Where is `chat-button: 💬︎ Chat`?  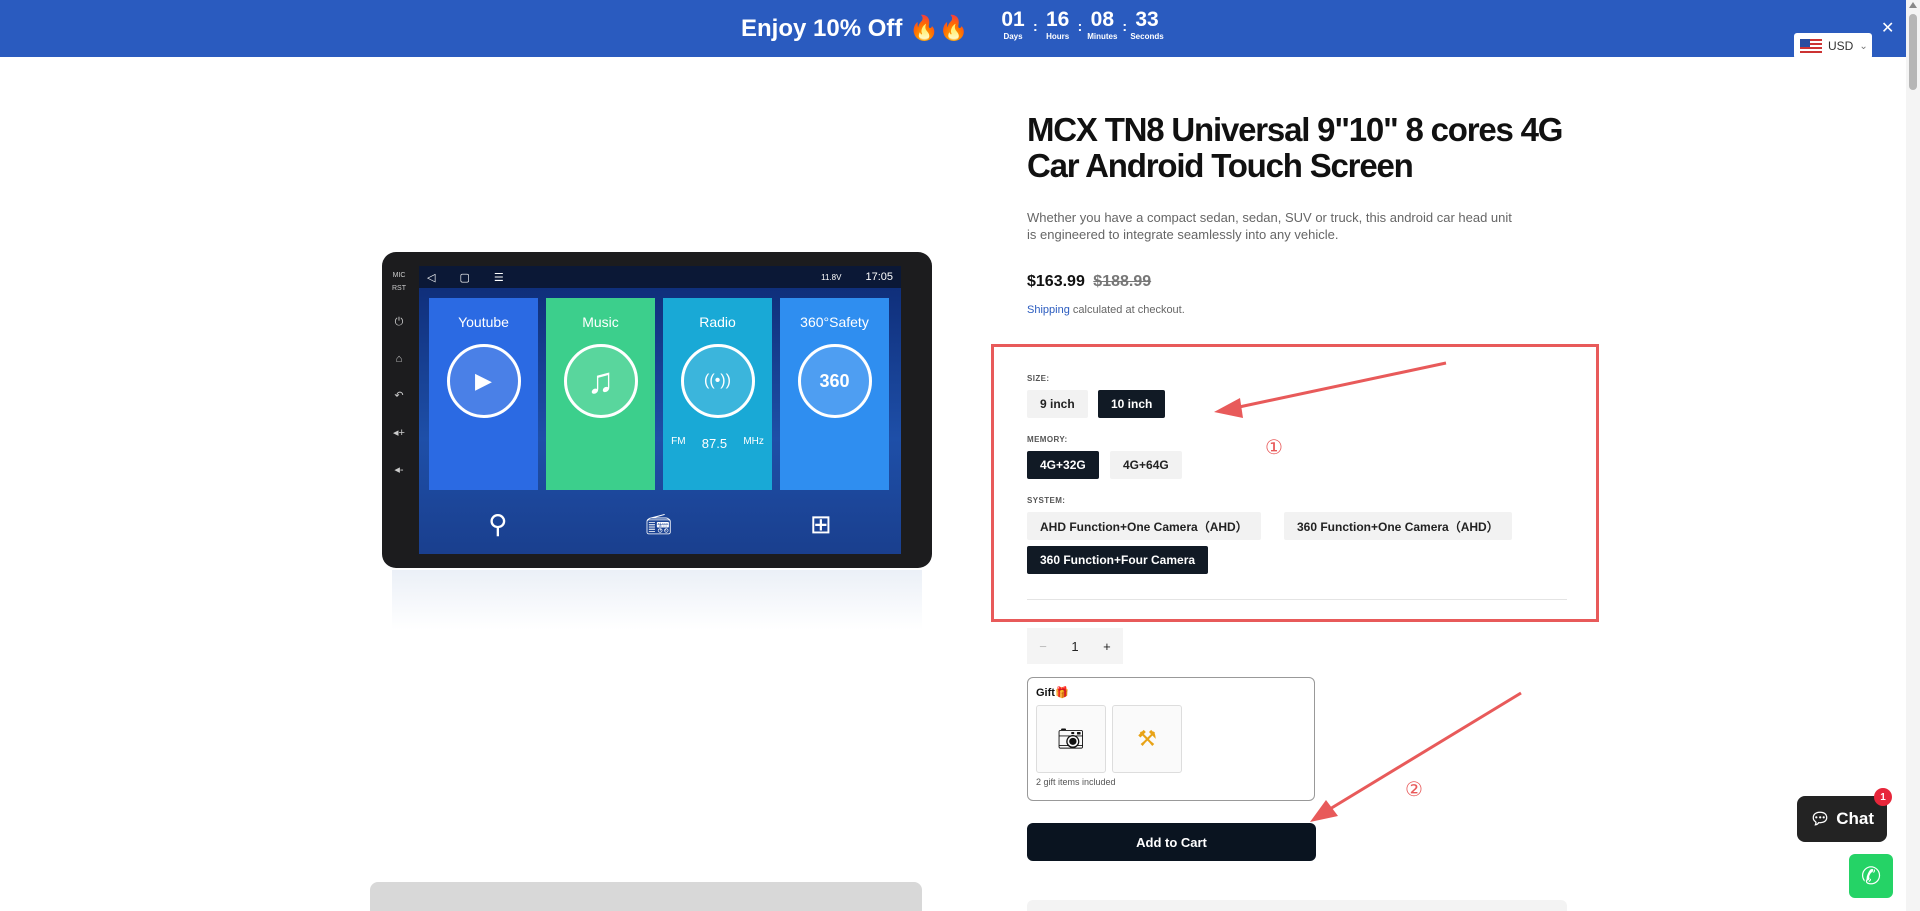
chat-button: 💬︎ Chat is located at coordinates (1842, 819).